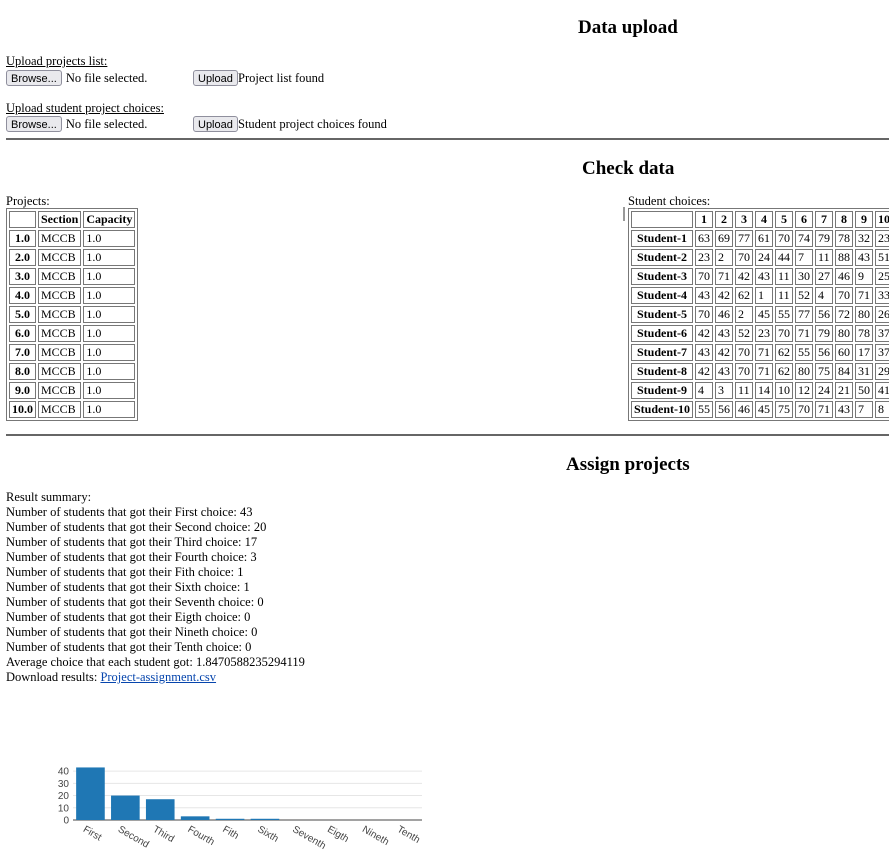  Describe the element at coordinates (744, 238) in the screenshot. I see `table-cell: 77` at that location.